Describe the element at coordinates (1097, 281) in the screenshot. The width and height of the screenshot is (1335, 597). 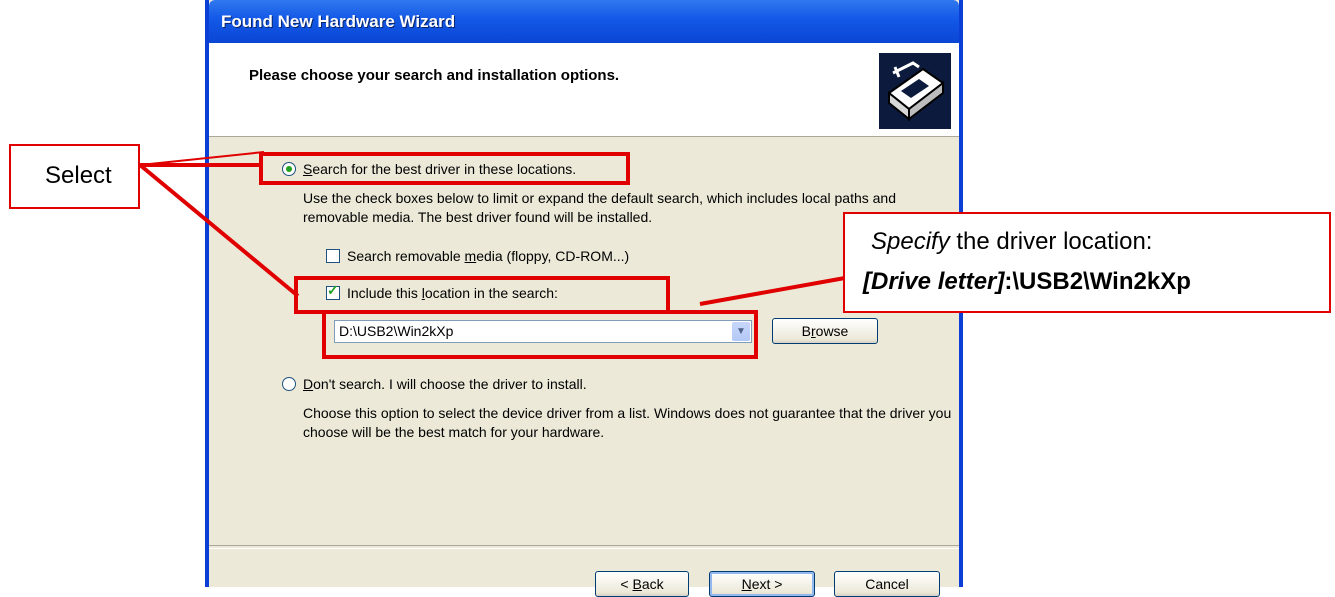
I see `drive-path: :\USB2\Win2kXp` at that location.